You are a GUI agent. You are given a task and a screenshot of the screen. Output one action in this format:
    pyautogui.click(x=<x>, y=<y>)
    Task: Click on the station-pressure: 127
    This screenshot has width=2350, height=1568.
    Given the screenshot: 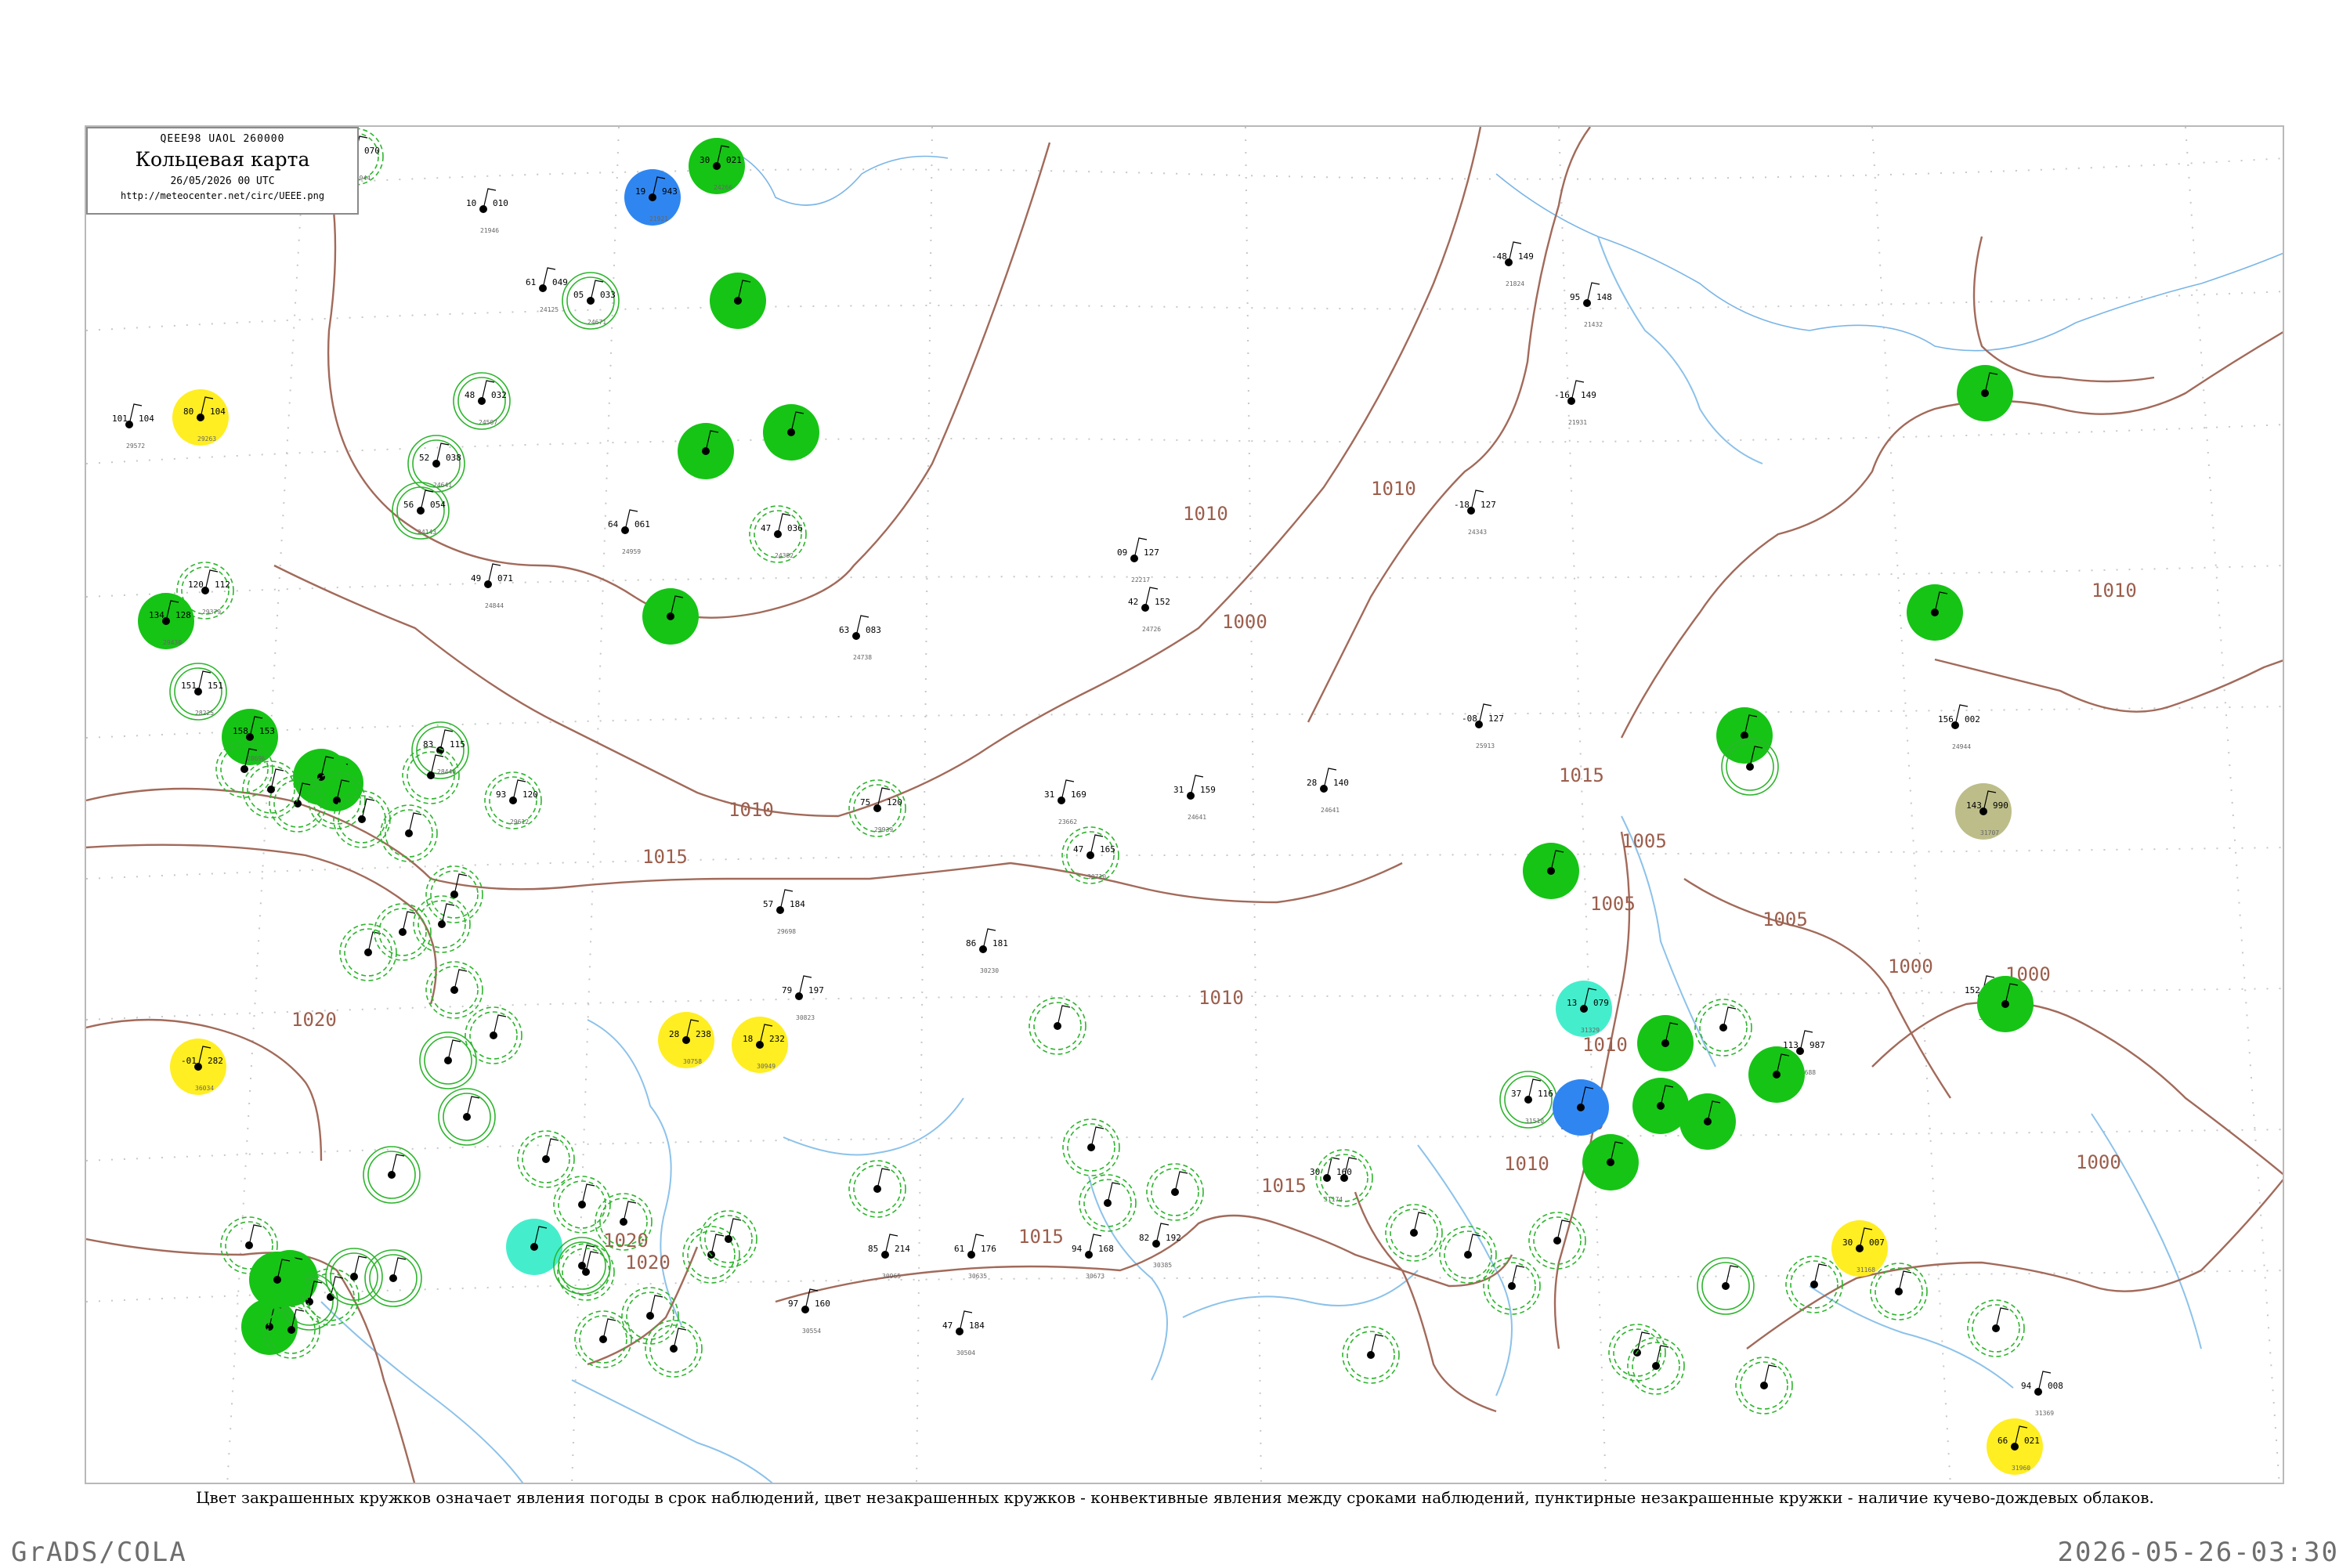 What is the action you would take?
    pyautogui.click(x=1488, y=505)
    